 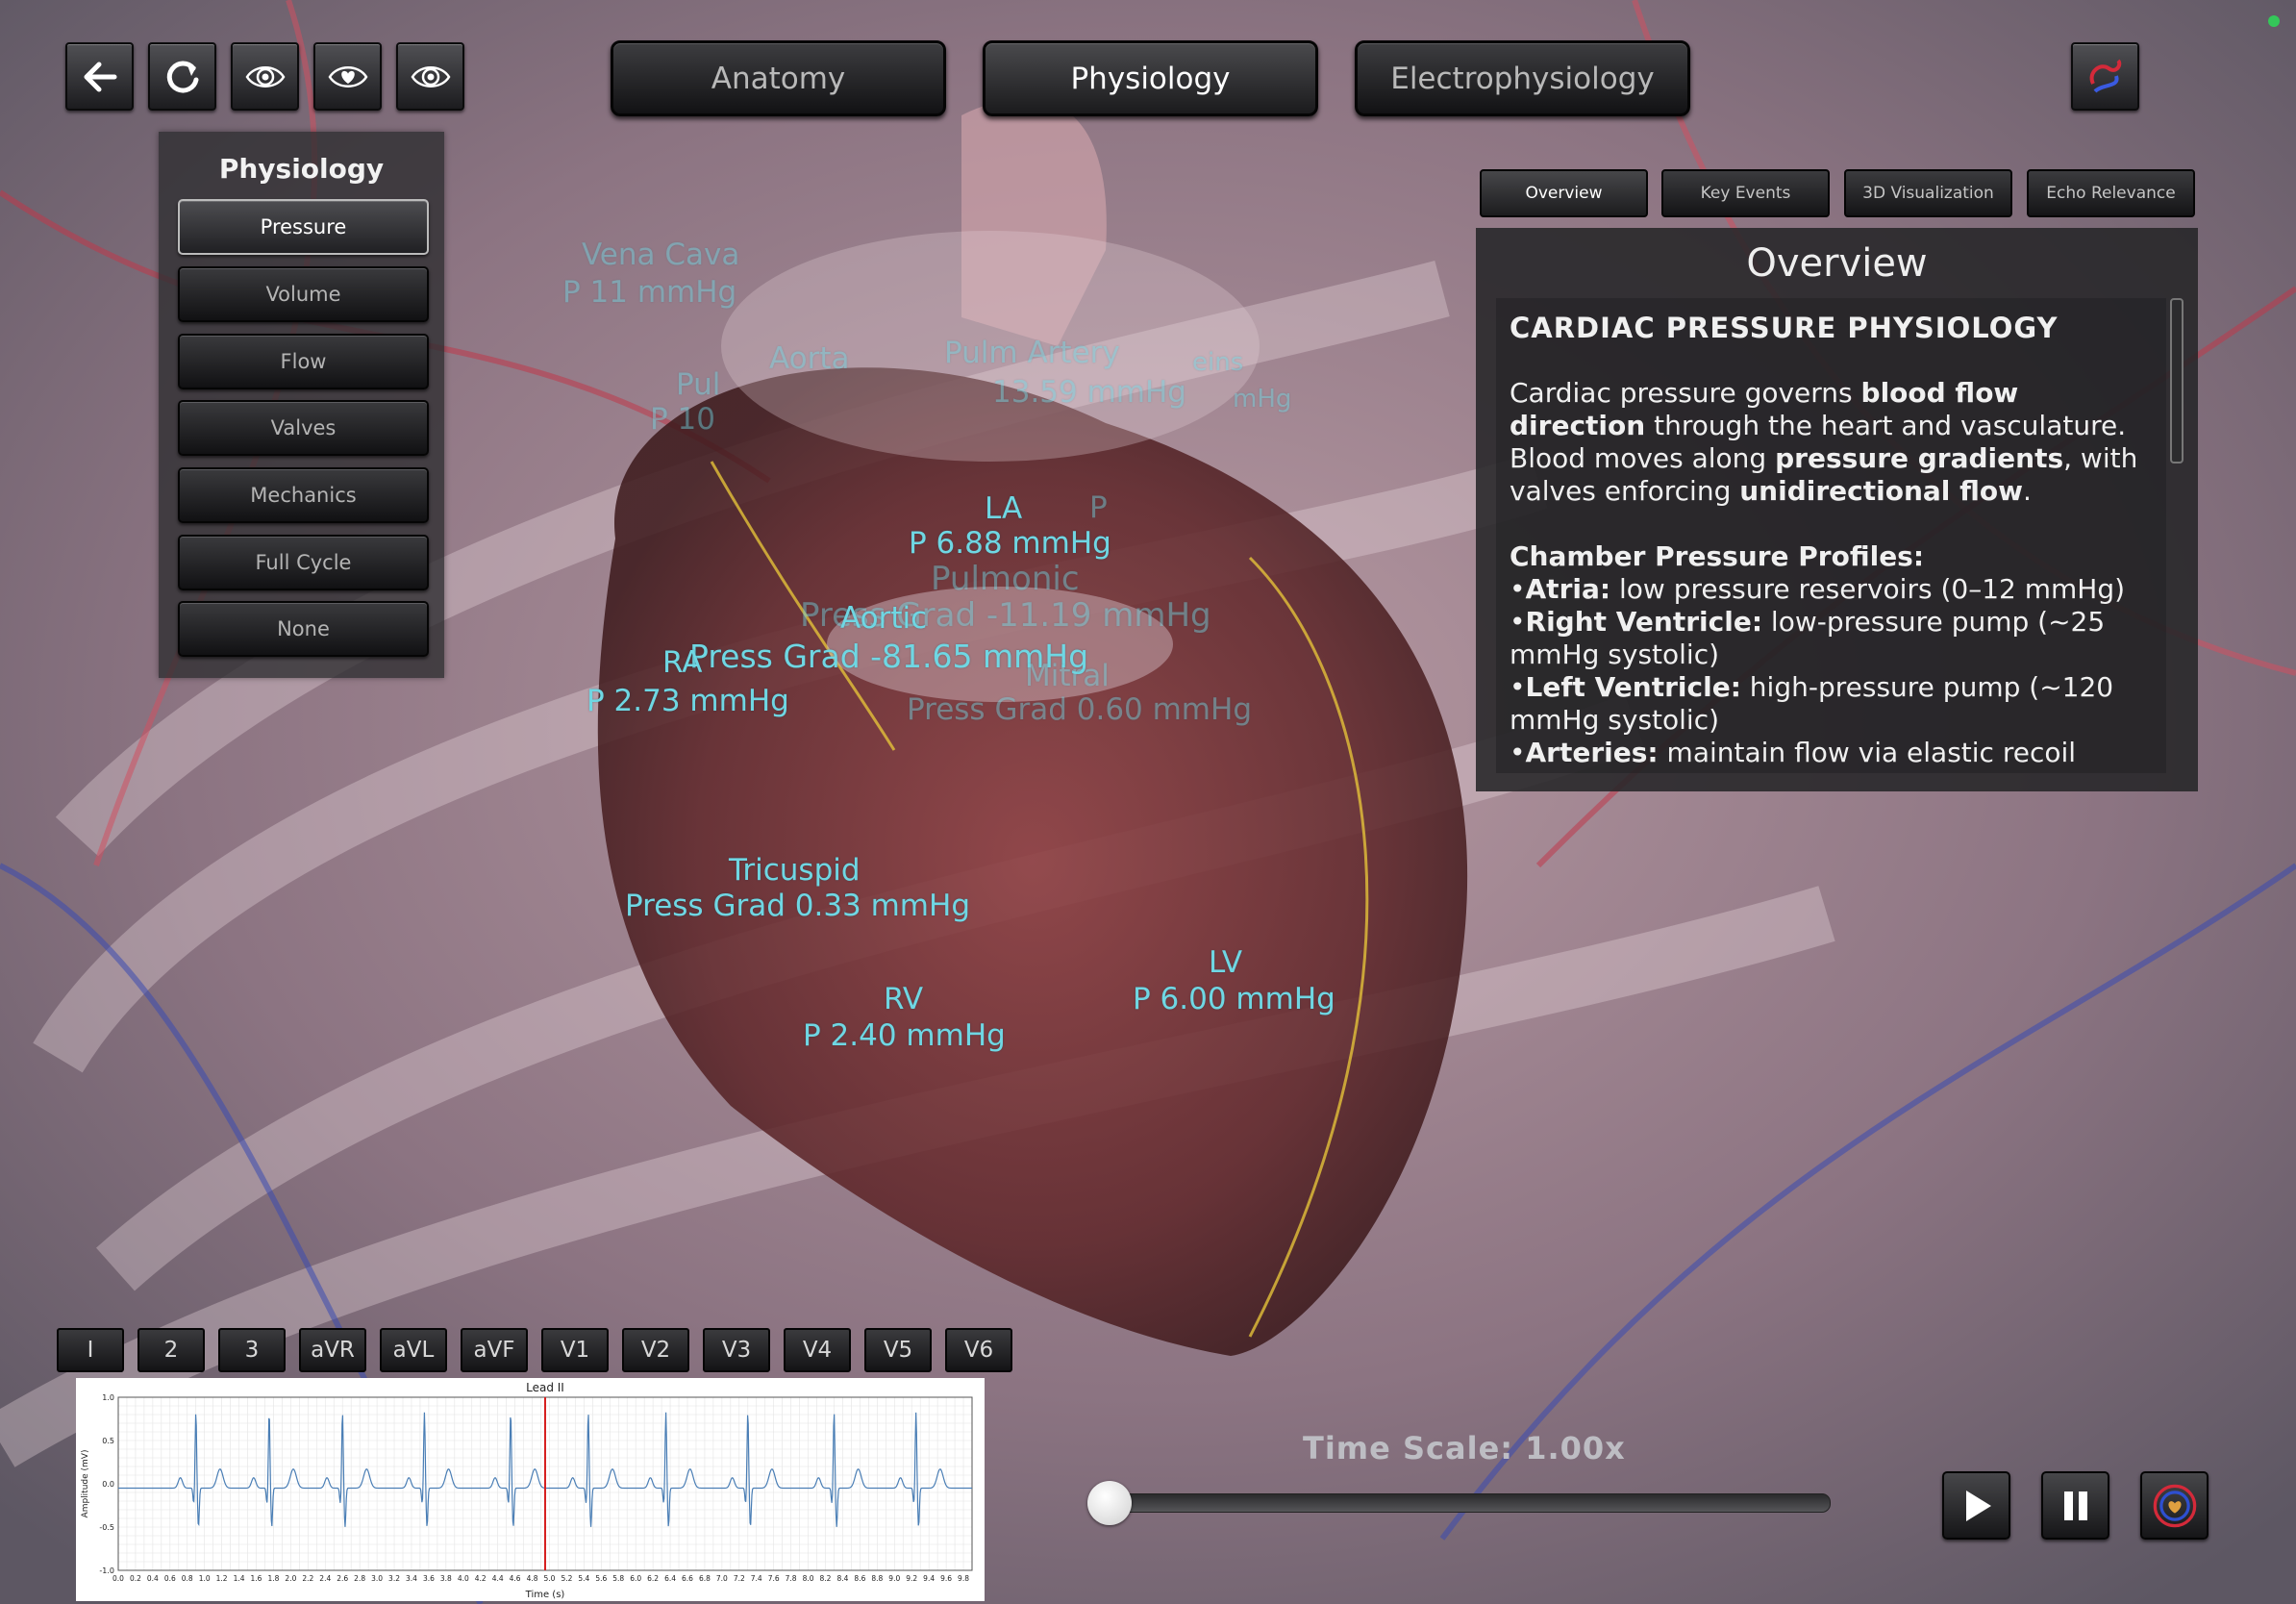 I want to click on lead-button-v2: V2, so click(x=655, y=1350).